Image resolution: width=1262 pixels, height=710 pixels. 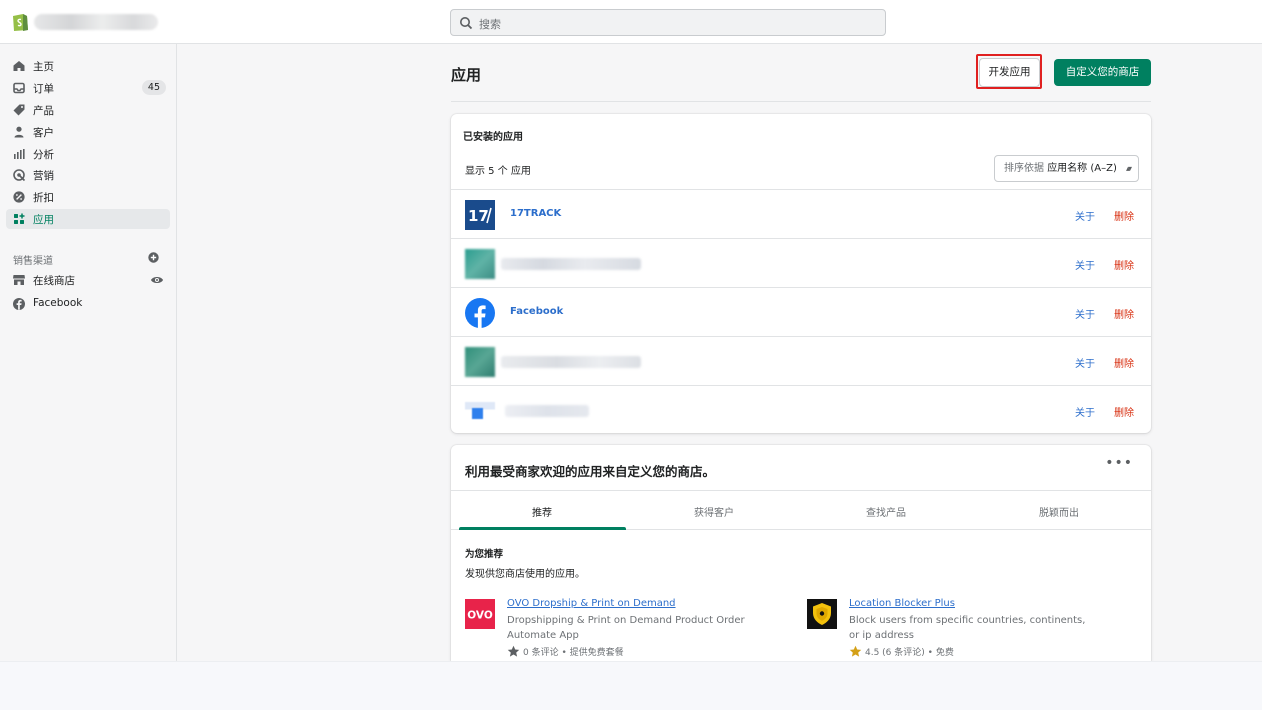 What do you see at coordinates (88, 197) in the screenshot?
I see `sidebar-item-discounts: 折扣` at bounding box center [88, 197].